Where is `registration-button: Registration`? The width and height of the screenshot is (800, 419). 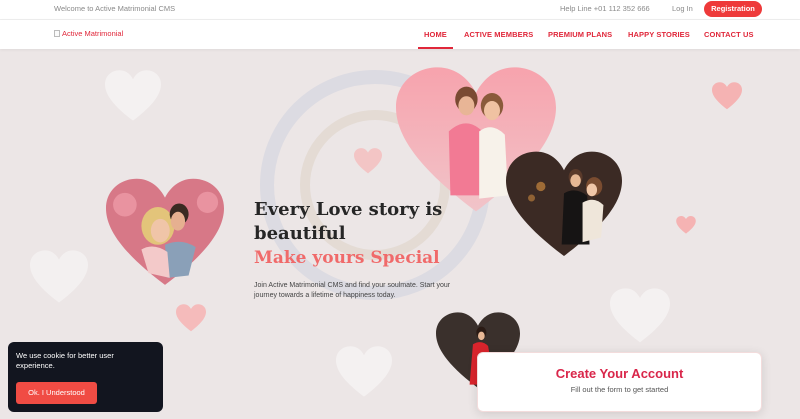
registration-button: Registration is located at coordinates (733, 9).